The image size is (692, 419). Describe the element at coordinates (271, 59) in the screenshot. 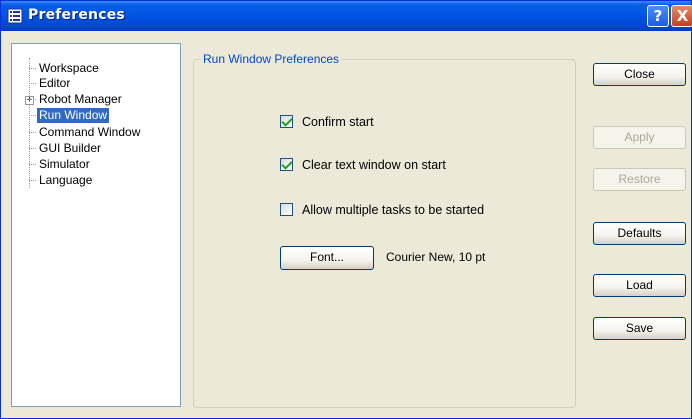

I see `group-title: Run Window Preferences` at that location.